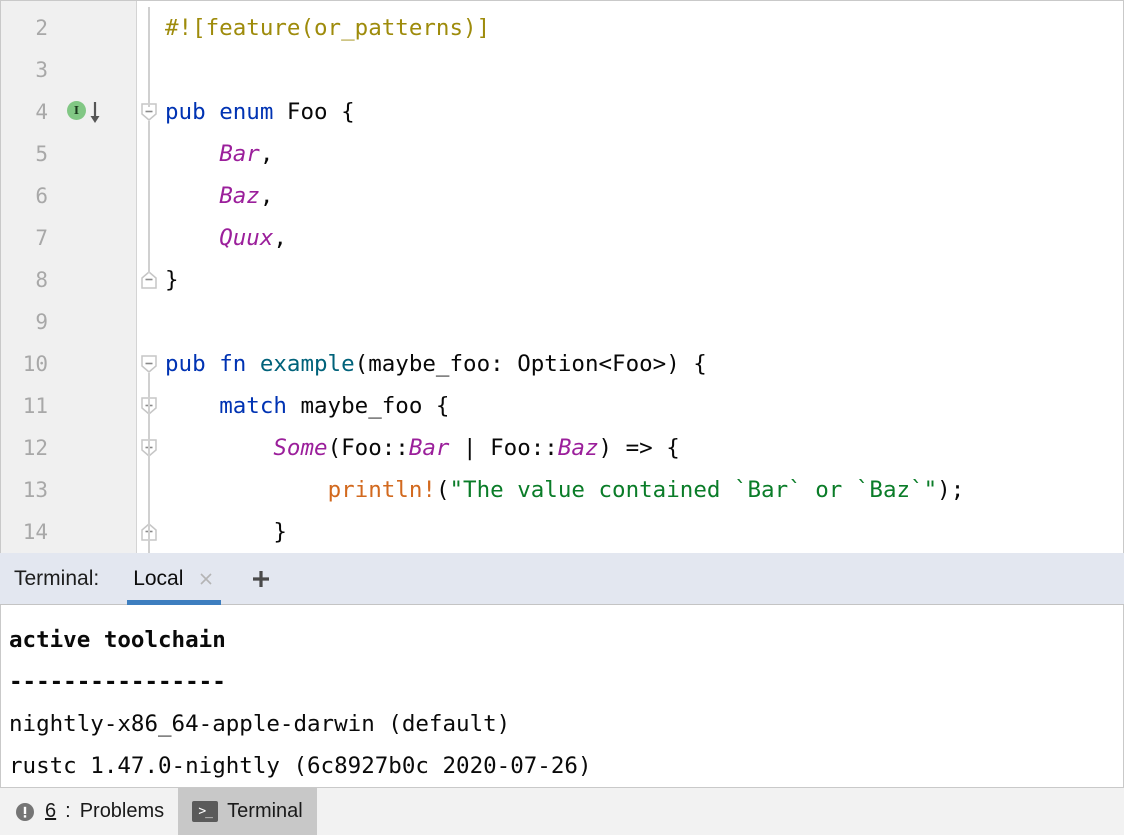 The width and height of the screenshot is (1124, 835). Describe the element at coordinates (68, 70) in the screenshot. I see `gutter-row: 3` at that location.